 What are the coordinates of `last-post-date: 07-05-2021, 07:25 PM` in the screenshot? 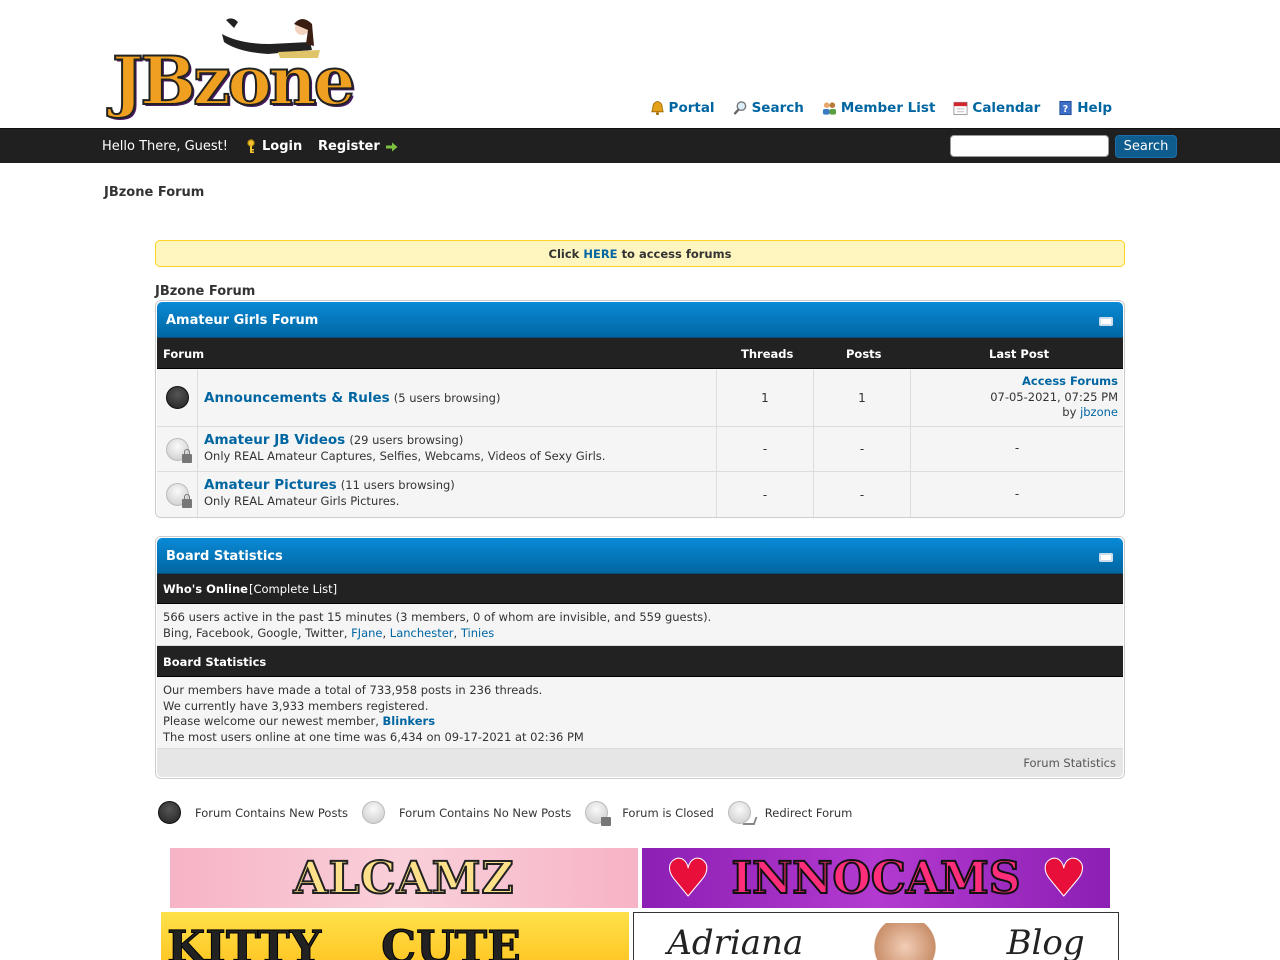 It's located at (1054, 396).